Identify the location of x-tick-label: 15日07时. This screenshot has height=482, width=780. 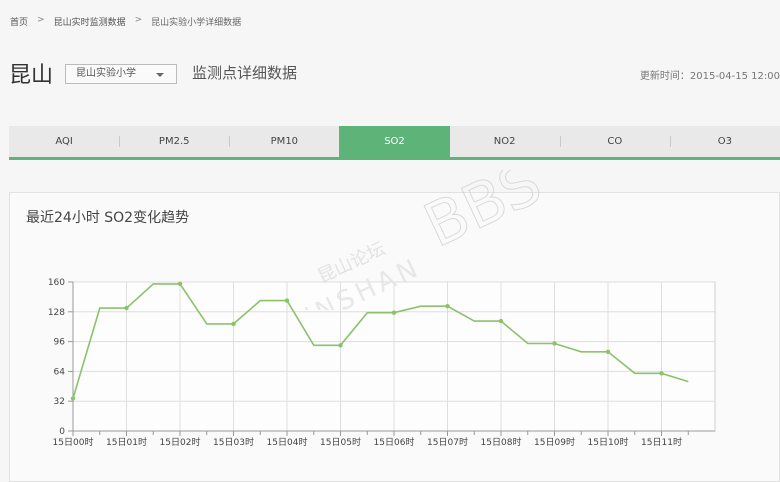
(447, 442).